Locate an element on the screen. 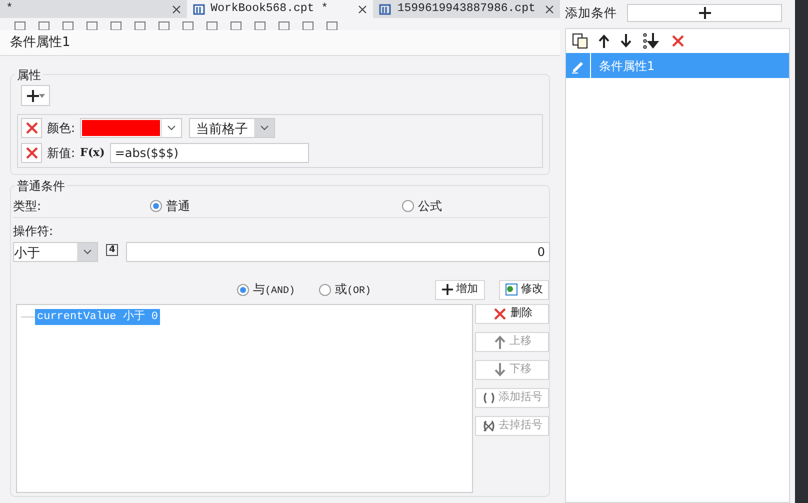 The image size is (808, 503). delete-button: 删除 is located at coordinates (512, 314).